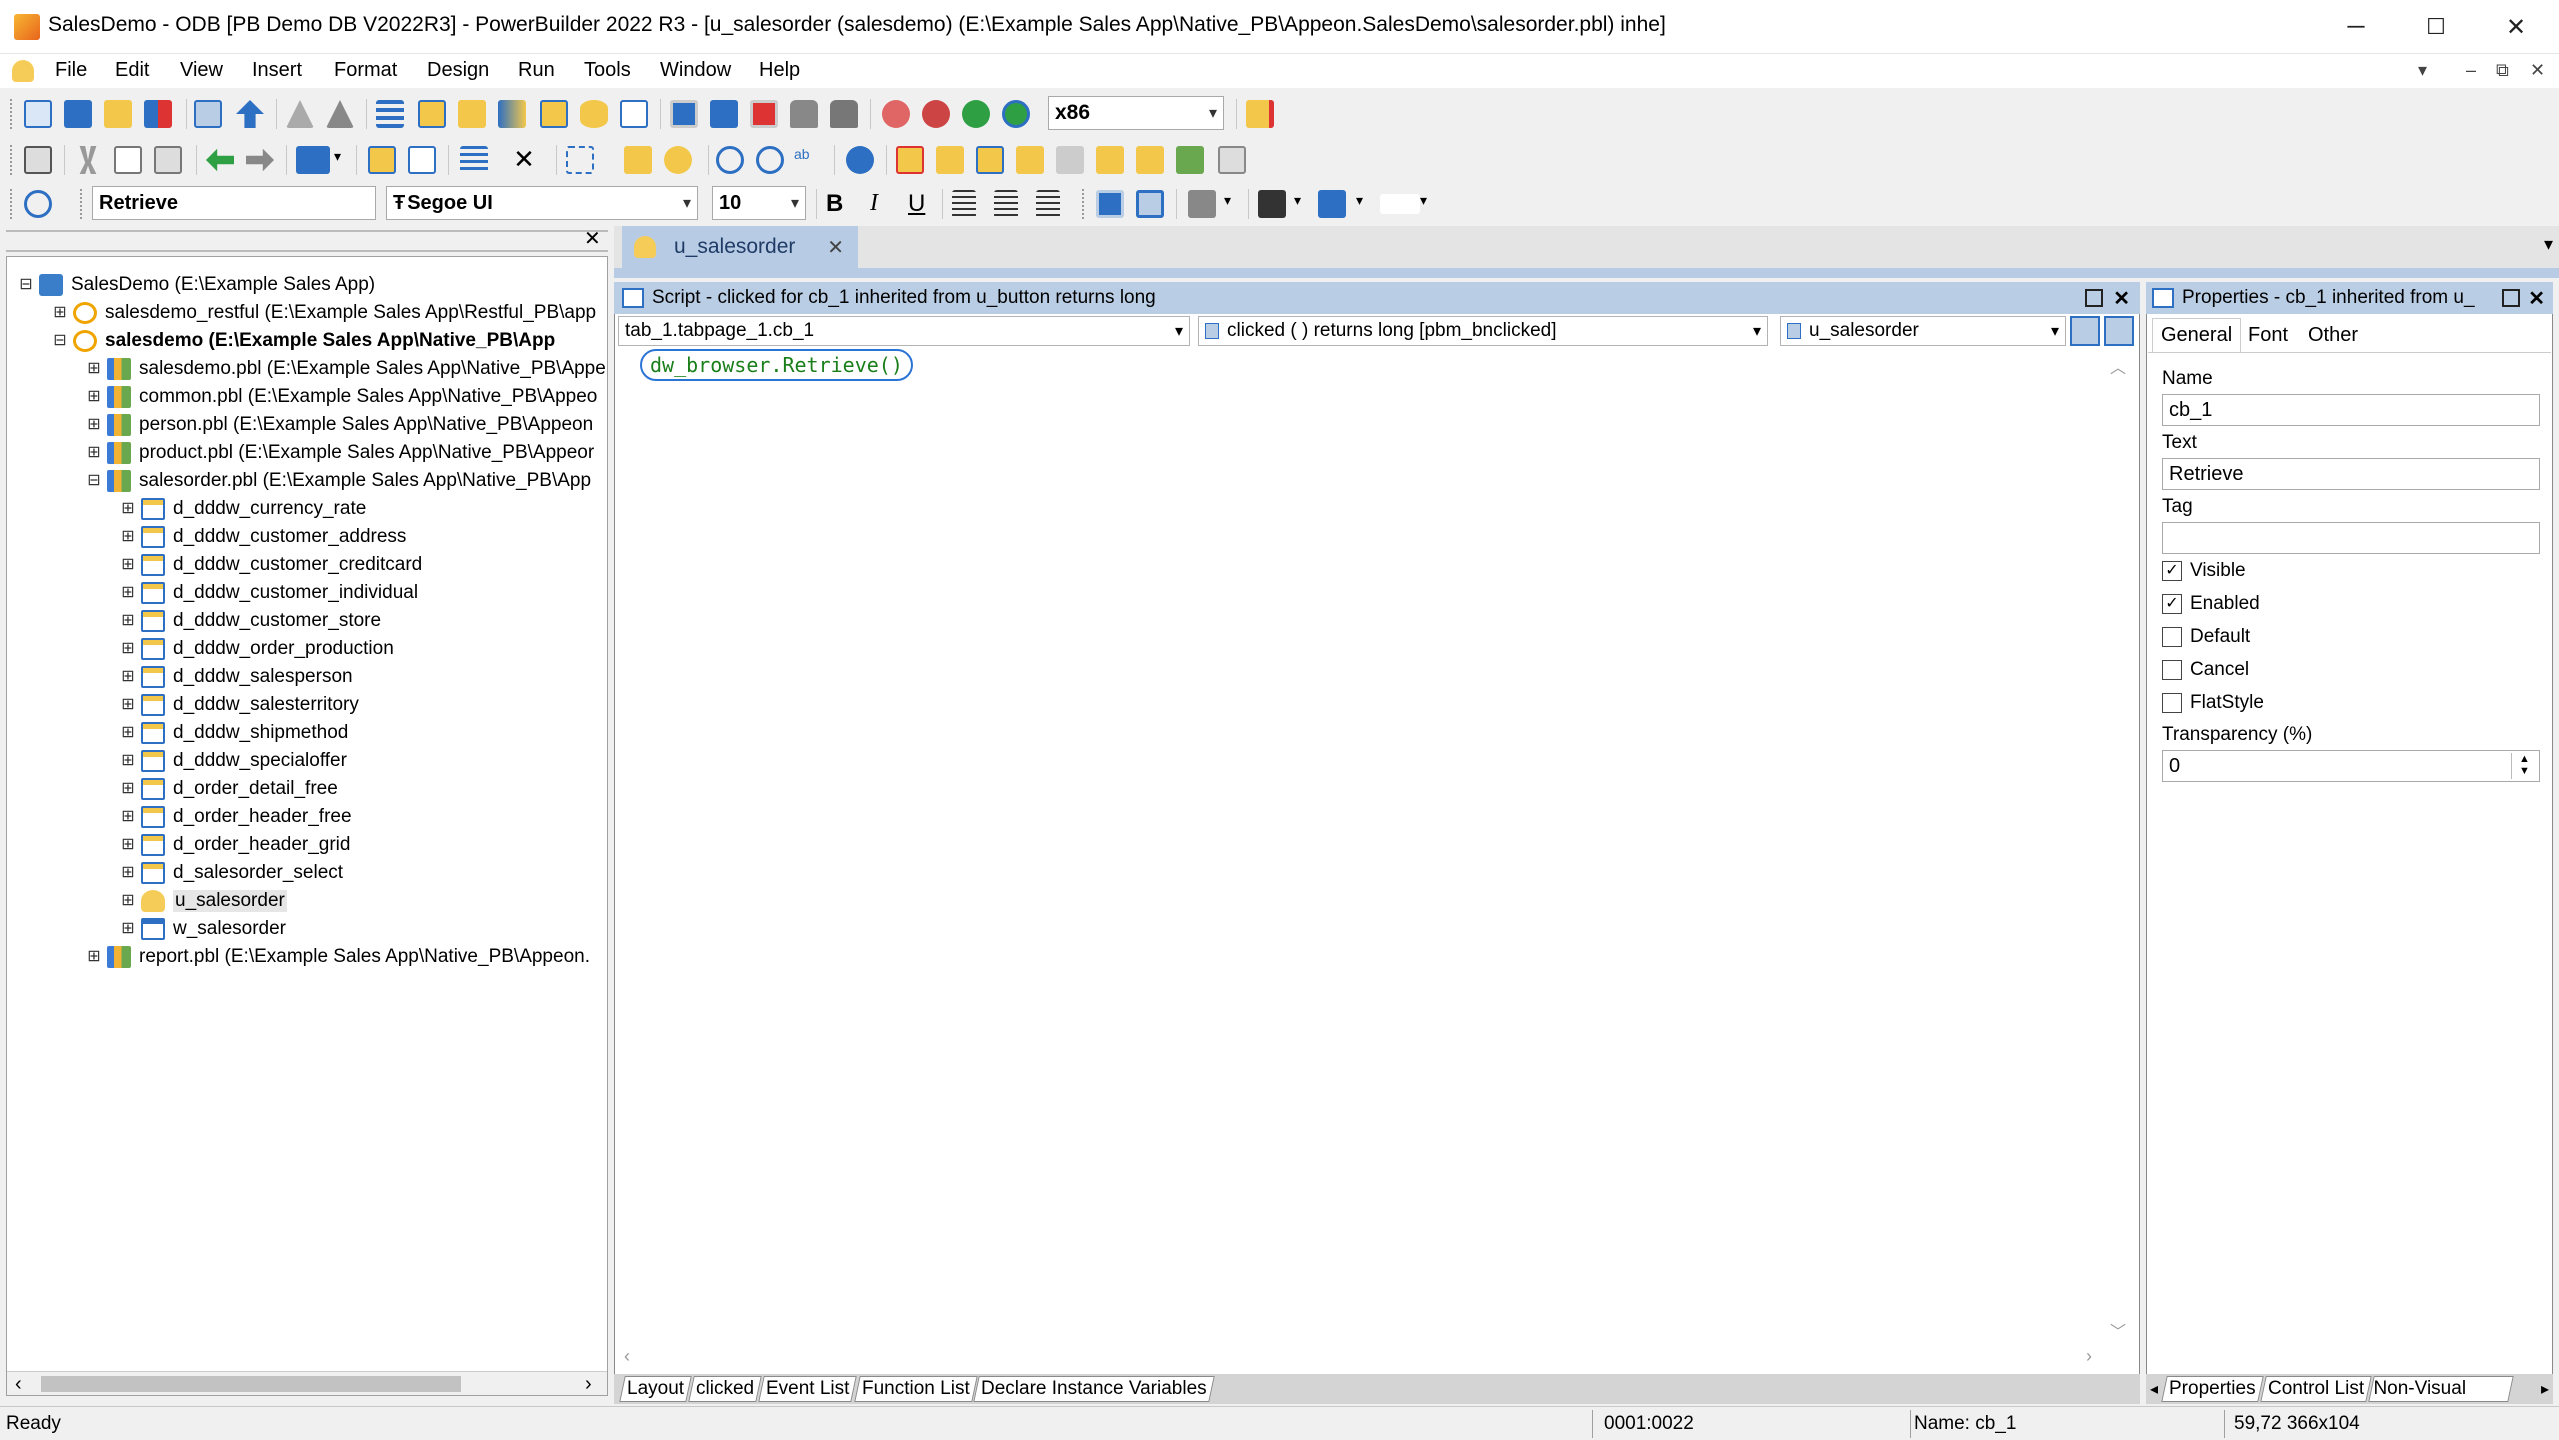 The image size is (2559, 1440). Describe the element at coordinates (78, 114) in the screenshot. I see `inherit-icon` at that location.